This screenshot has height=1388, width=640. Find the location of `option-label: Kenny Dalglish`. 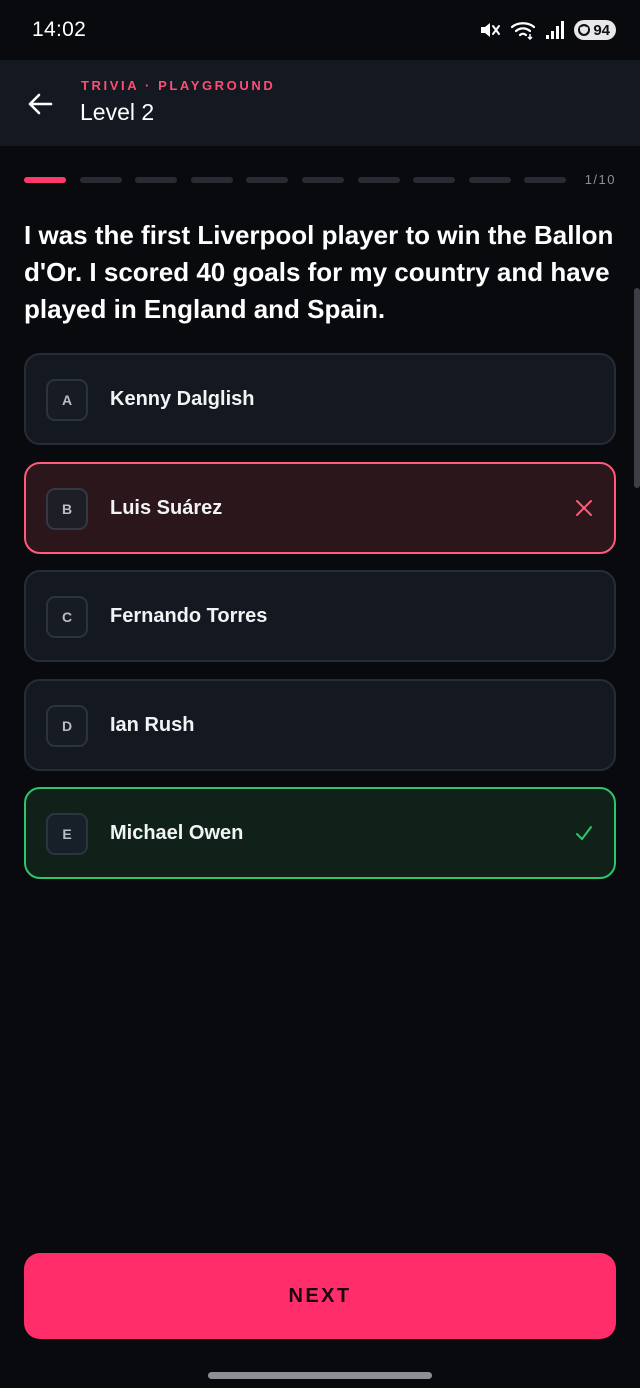

option-label: Kenny Dalglish is located at coordinates (182, 399).